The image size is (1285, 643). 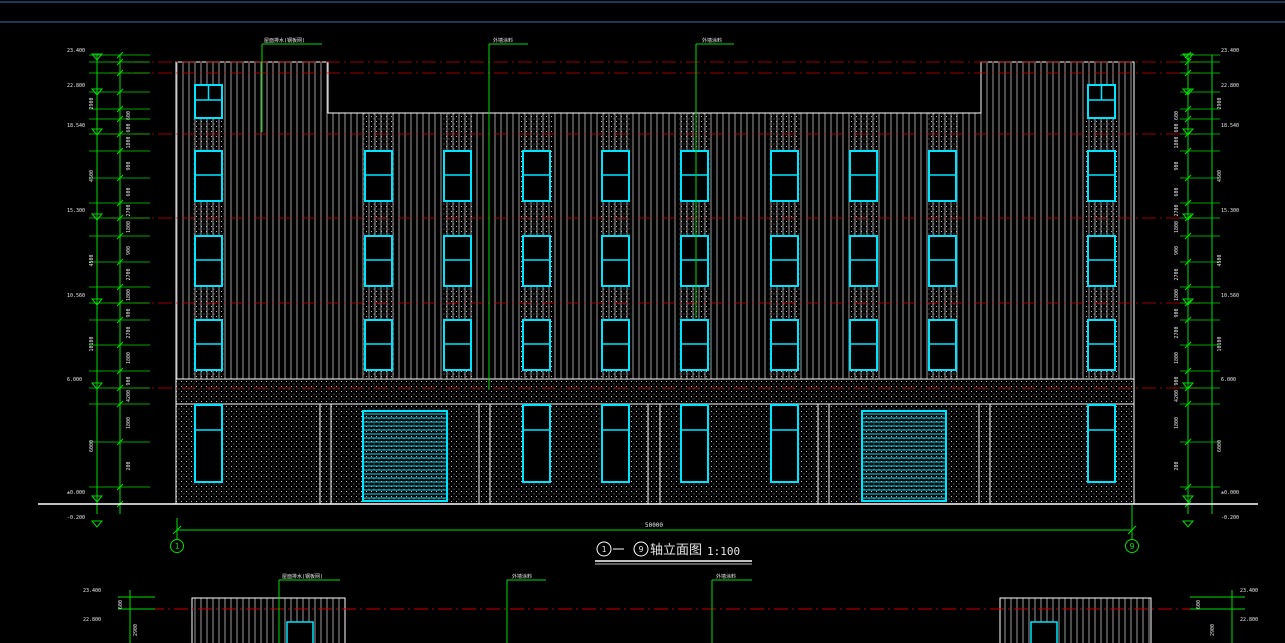 What do you see at coordinates (284, 40) in the screenshot?
I see `leader-left-text: 屋面排水(钢板网)` at bounding box center [284, 40].